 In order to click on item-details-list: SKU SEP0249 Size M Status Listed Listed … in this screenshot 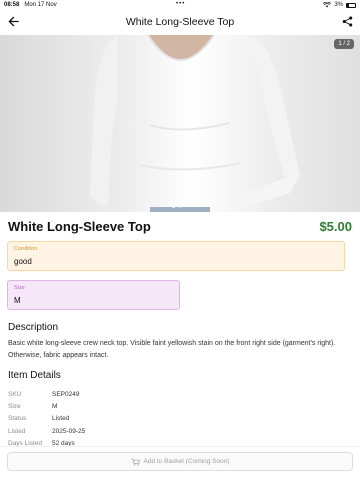, I will do `click(108, 419)`.